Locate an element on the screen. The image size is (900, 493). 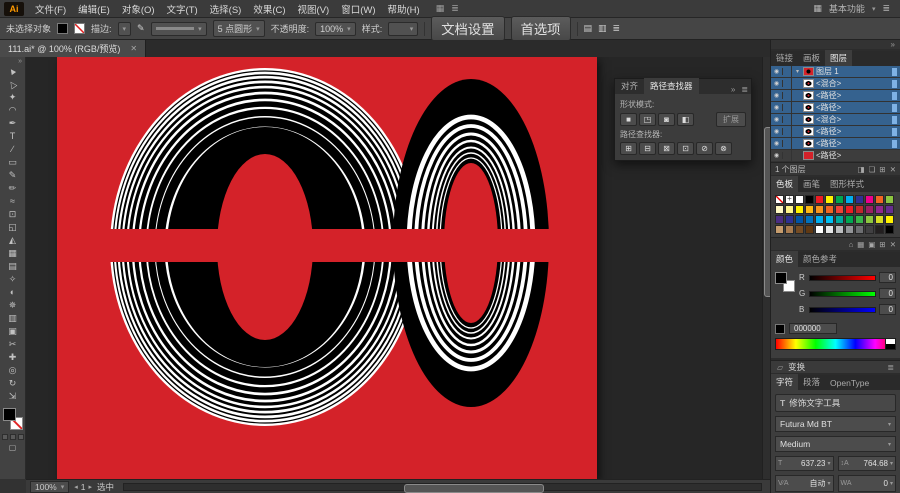
opacity-field: 100% ▾ is located at coordinates (335, 28).